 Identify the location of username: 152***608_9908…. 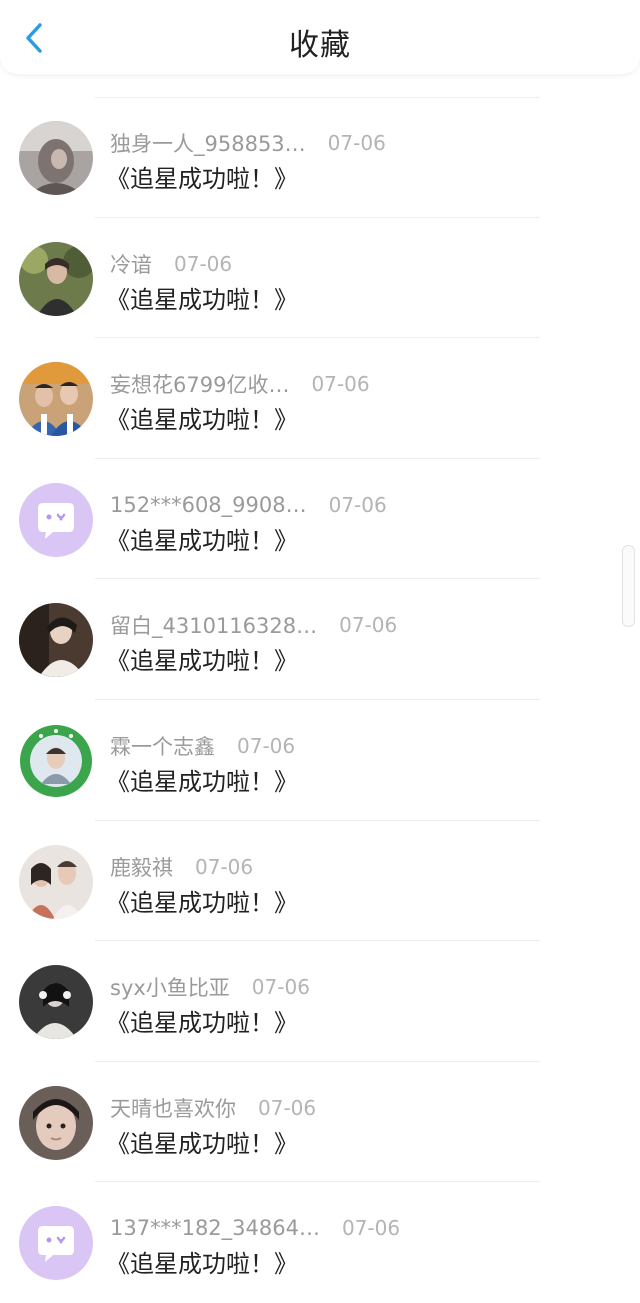
(208, 505).